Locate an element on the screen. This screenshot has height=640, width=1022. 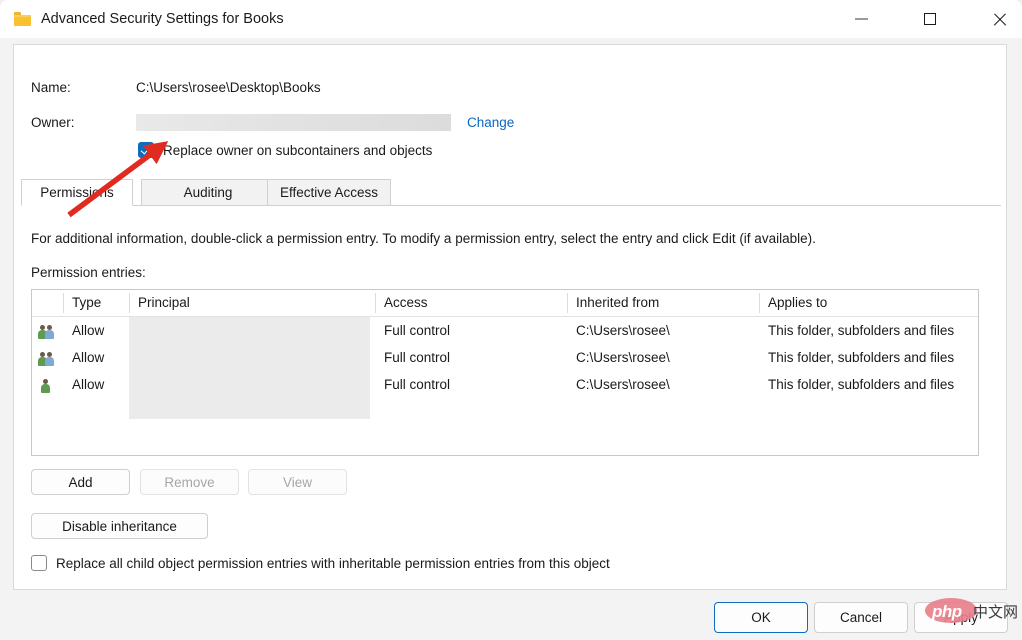
ok-button: OK is located at coordinates (761, 617).